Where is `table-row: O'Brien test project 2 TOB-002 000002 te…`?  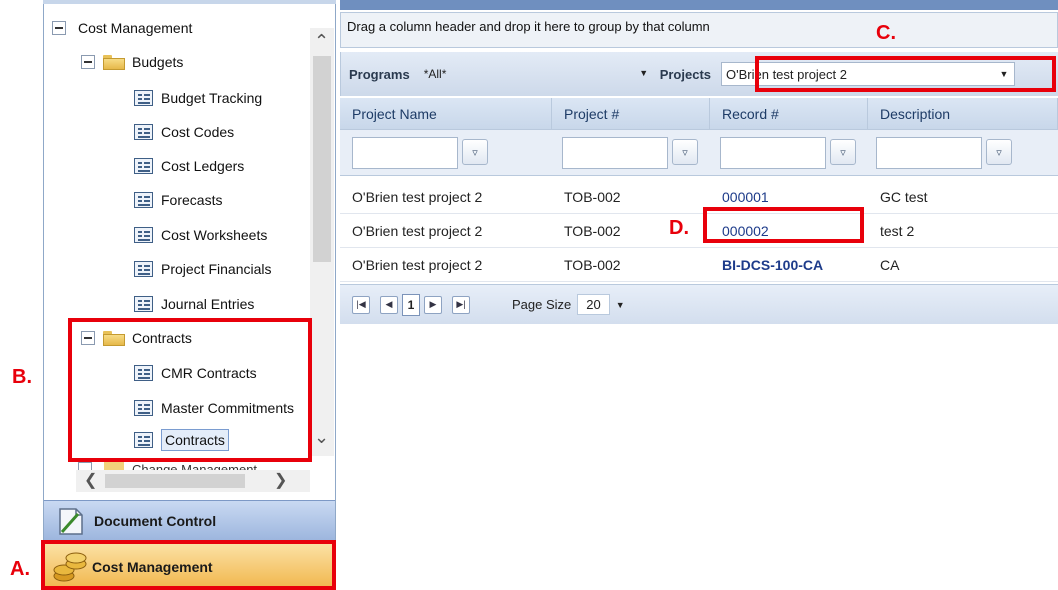 table-row: O'Brien test project 2 TOB-002 000002 te… is located at coordinates (699, 231).